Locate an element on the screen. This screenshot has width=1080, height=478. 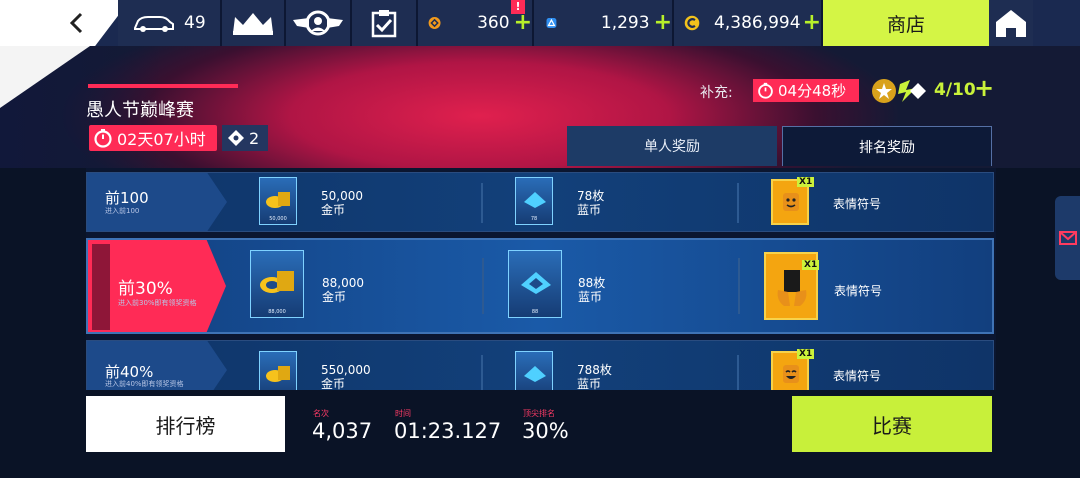
crown-icon is located at coordinates (253, 24).